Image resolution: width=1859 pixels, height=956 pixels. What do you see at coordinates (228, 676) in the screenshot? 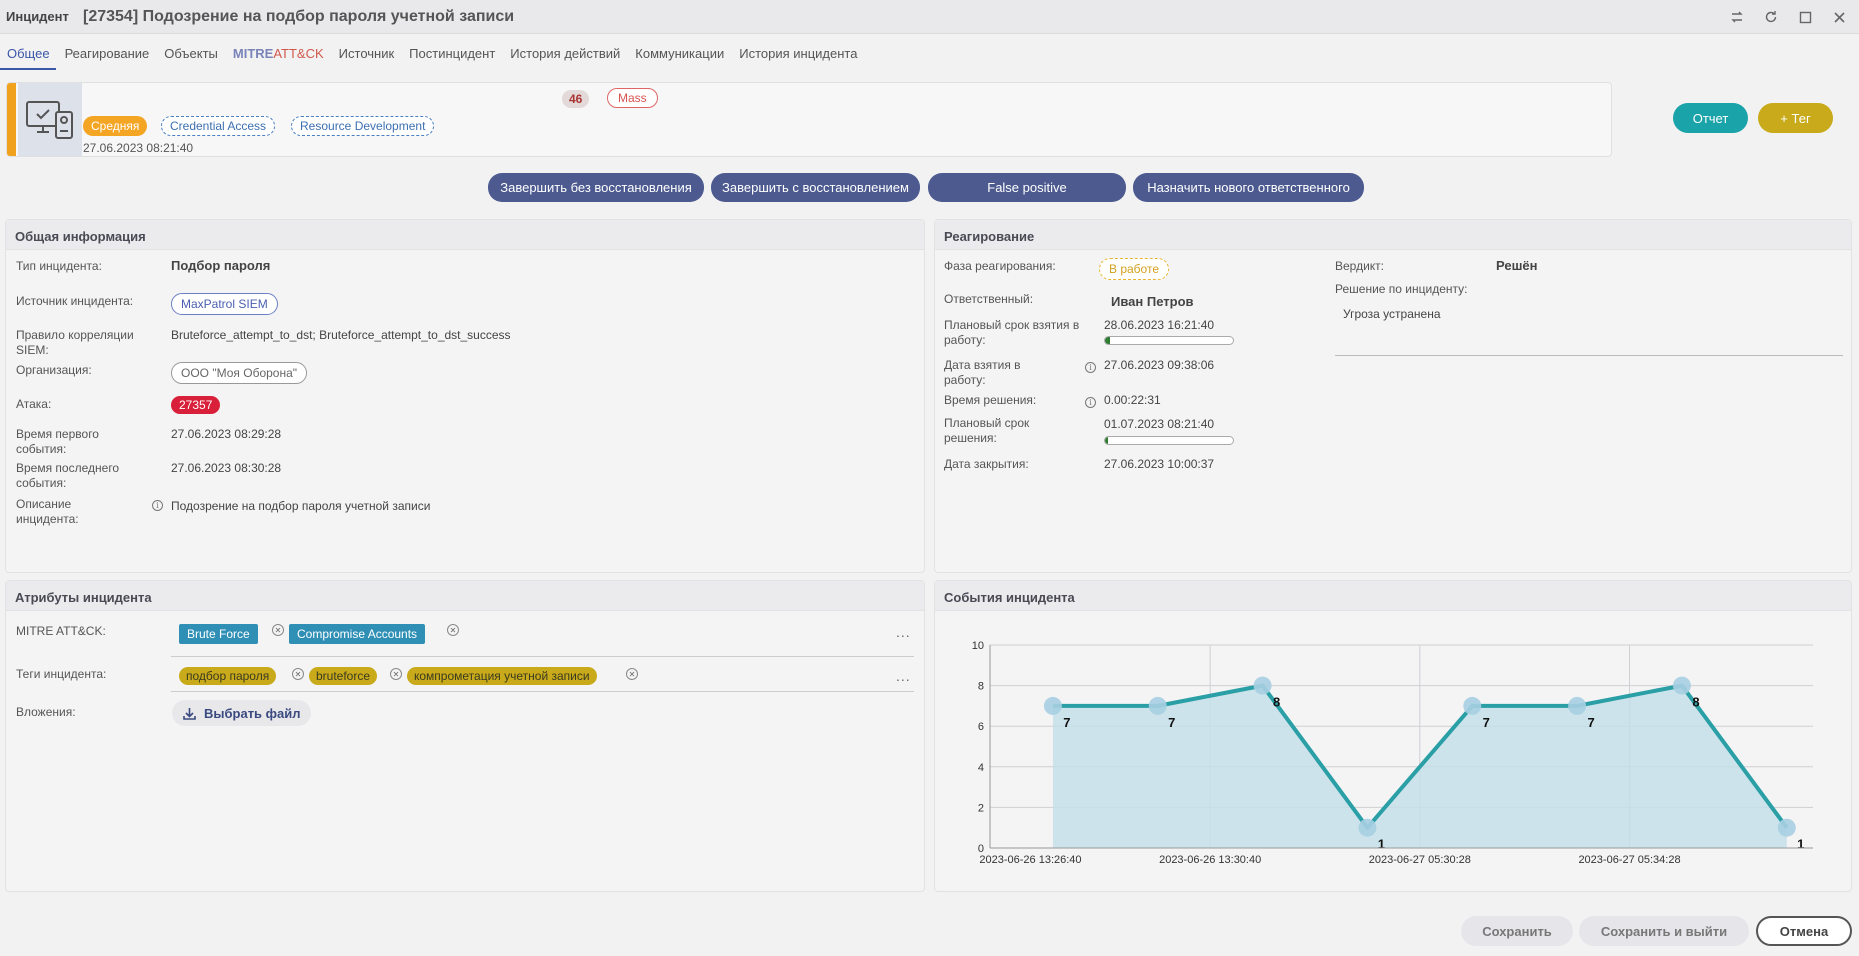
I see `incident-tag: подбор пароля` at bounding box center [228, 676].